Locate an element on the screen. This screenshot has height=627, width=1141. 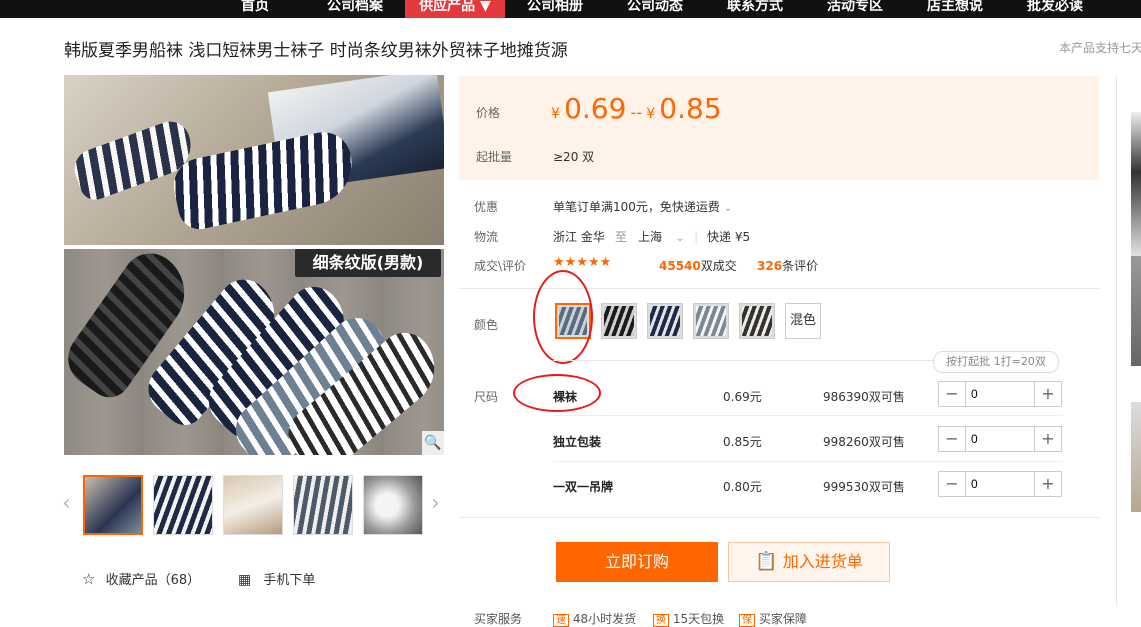
color-label: 颜色 is located at coordinates (486, 325).